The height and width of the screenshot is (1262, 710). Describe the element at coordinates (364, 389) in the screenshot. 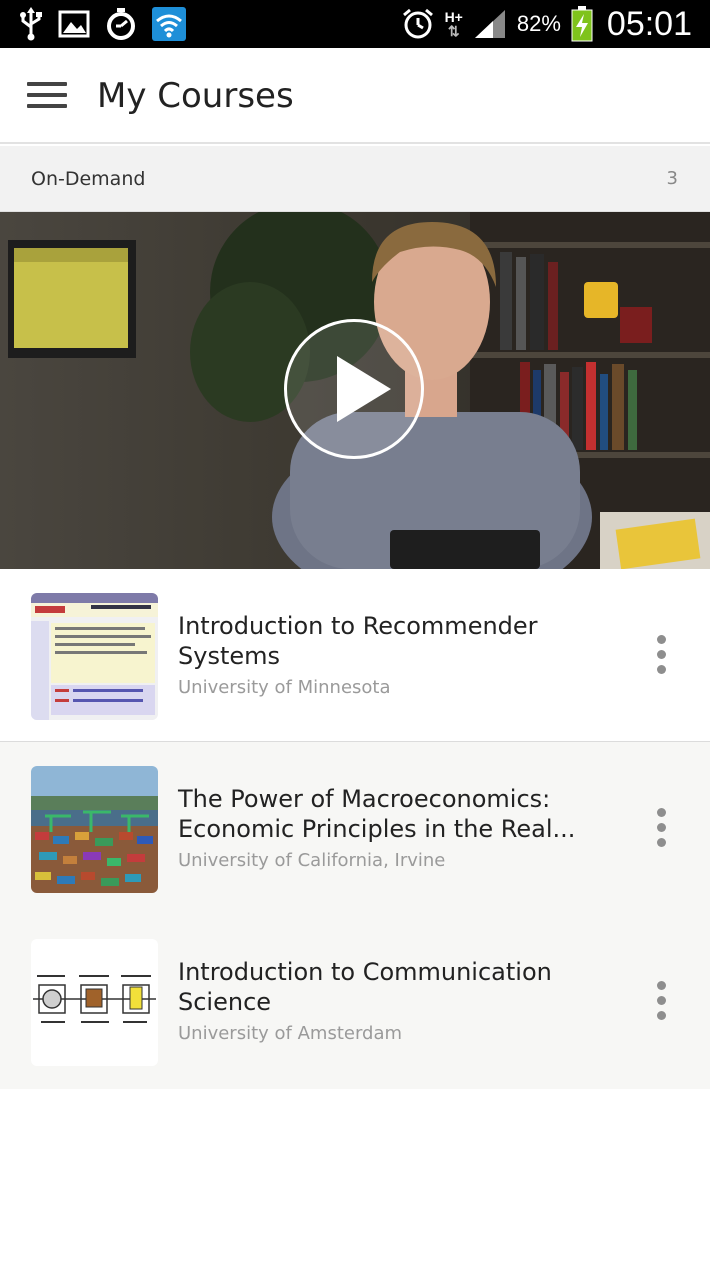

I see `play-icon` at that location.